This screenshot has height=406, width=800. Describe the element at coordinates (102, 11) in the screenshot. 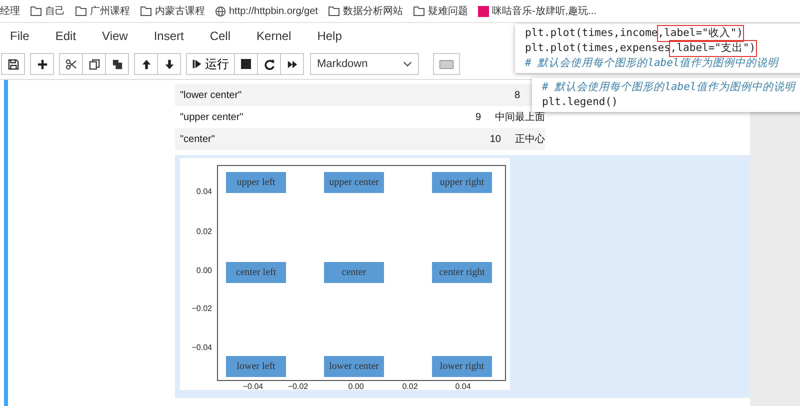

I see `bookmark: 广州课程` at that location.